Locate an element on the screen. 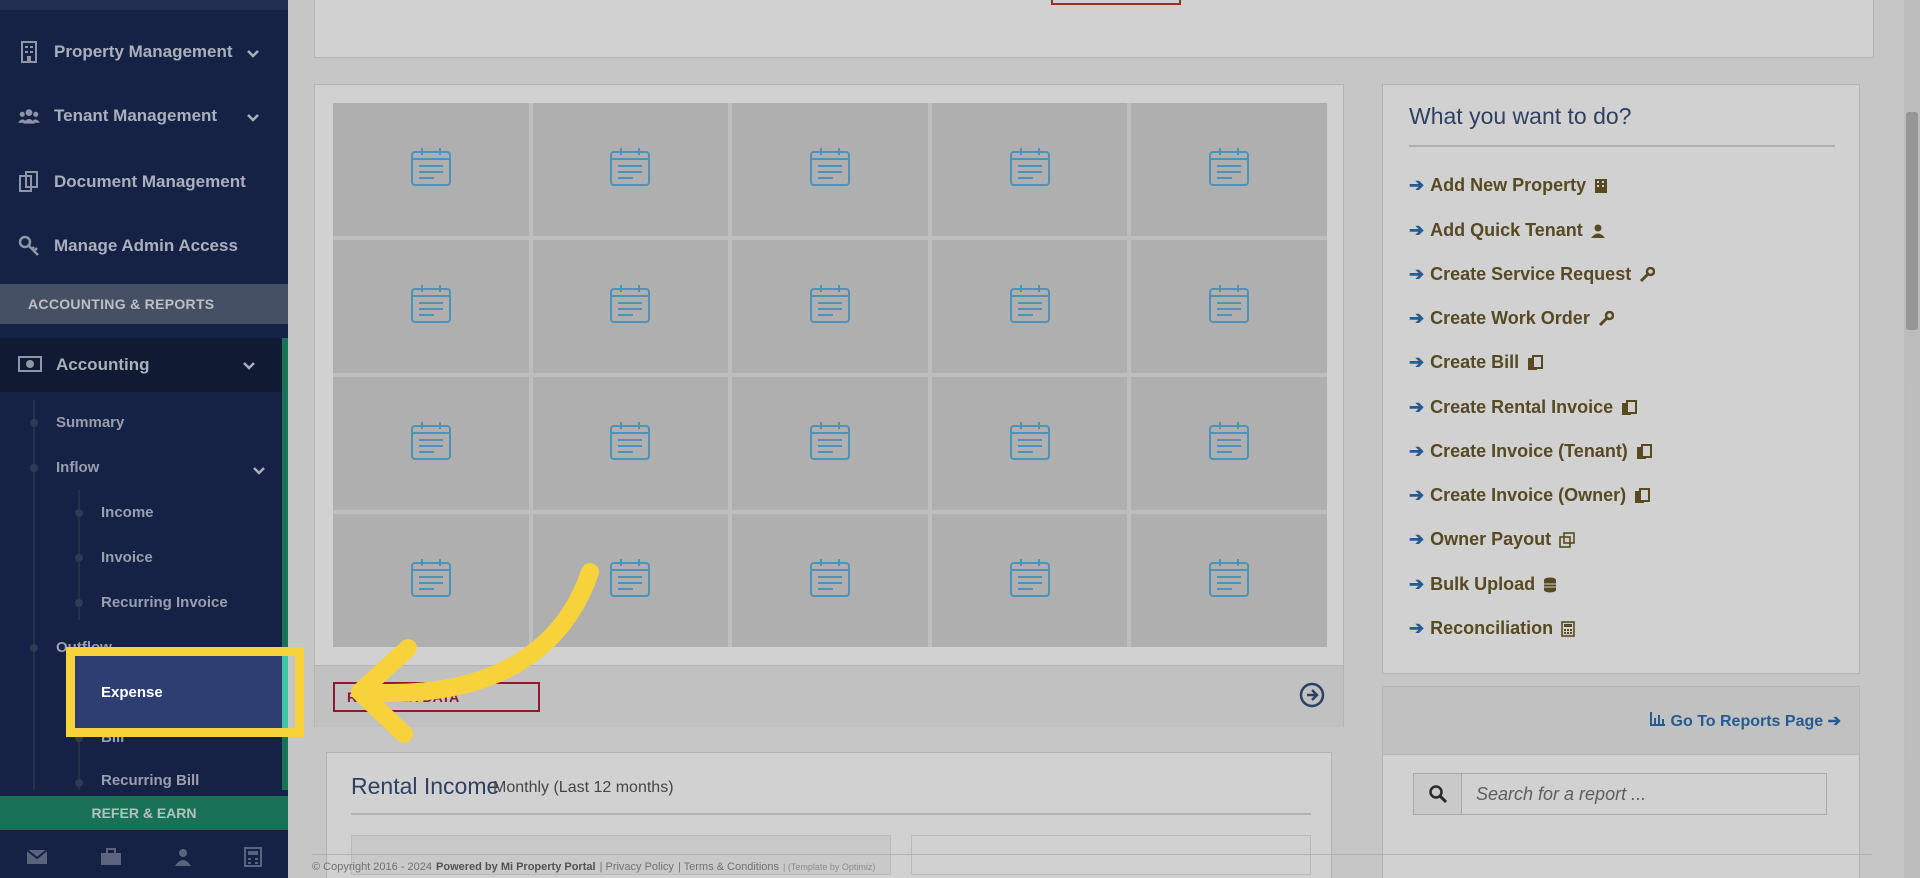 The image size is (1920, 878). quick-action-add-quick-tenant: ➔ Add Quick Tenant is located at coordinates (1507, 230).